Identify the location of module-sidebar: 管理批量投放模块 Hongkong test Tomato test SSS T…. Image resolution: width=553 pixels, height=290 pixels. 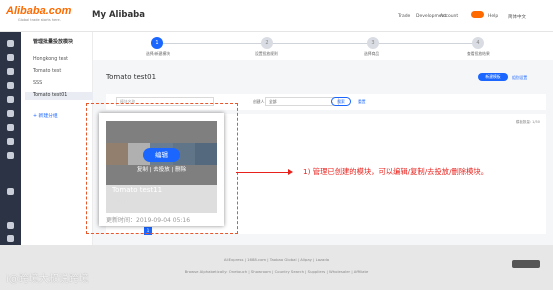
(57, 138).